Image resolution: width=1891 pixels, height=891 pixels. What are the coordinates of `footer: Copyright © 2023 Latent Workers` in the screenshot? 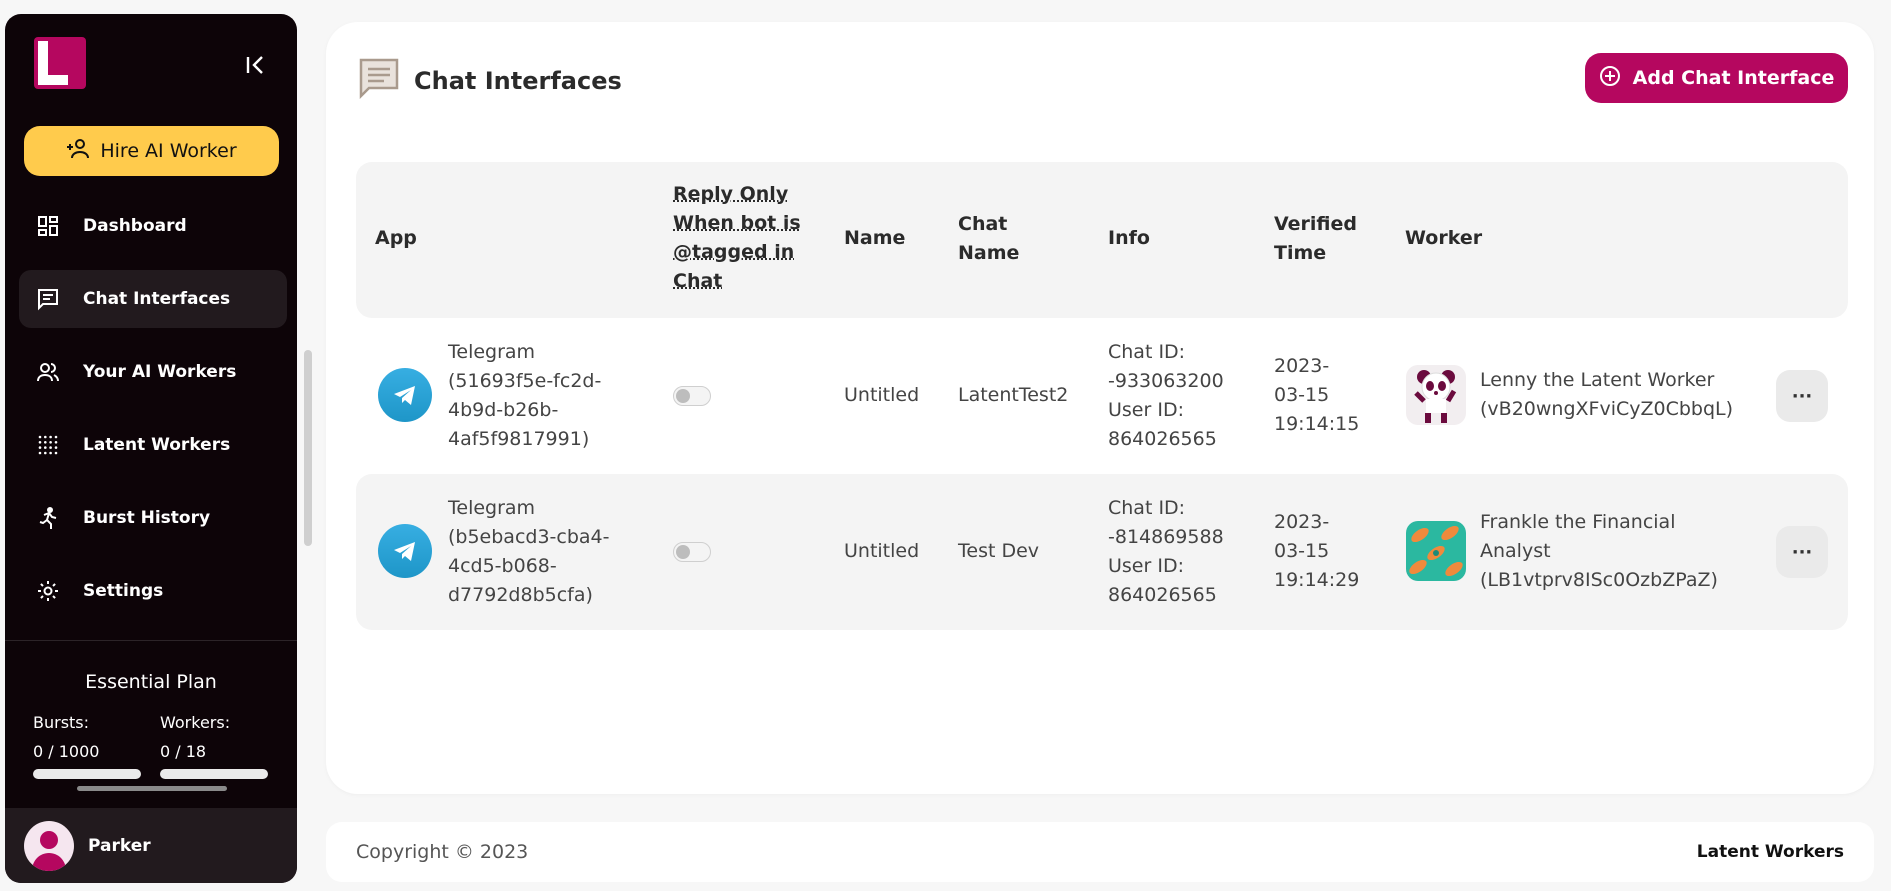 It's located at (1100, 852).